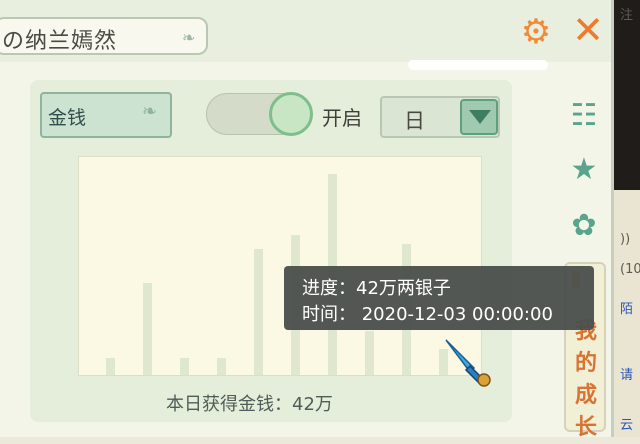 This screenshot has width=640, height=444. I want to click on background-text-2: )), so click(625, 239).